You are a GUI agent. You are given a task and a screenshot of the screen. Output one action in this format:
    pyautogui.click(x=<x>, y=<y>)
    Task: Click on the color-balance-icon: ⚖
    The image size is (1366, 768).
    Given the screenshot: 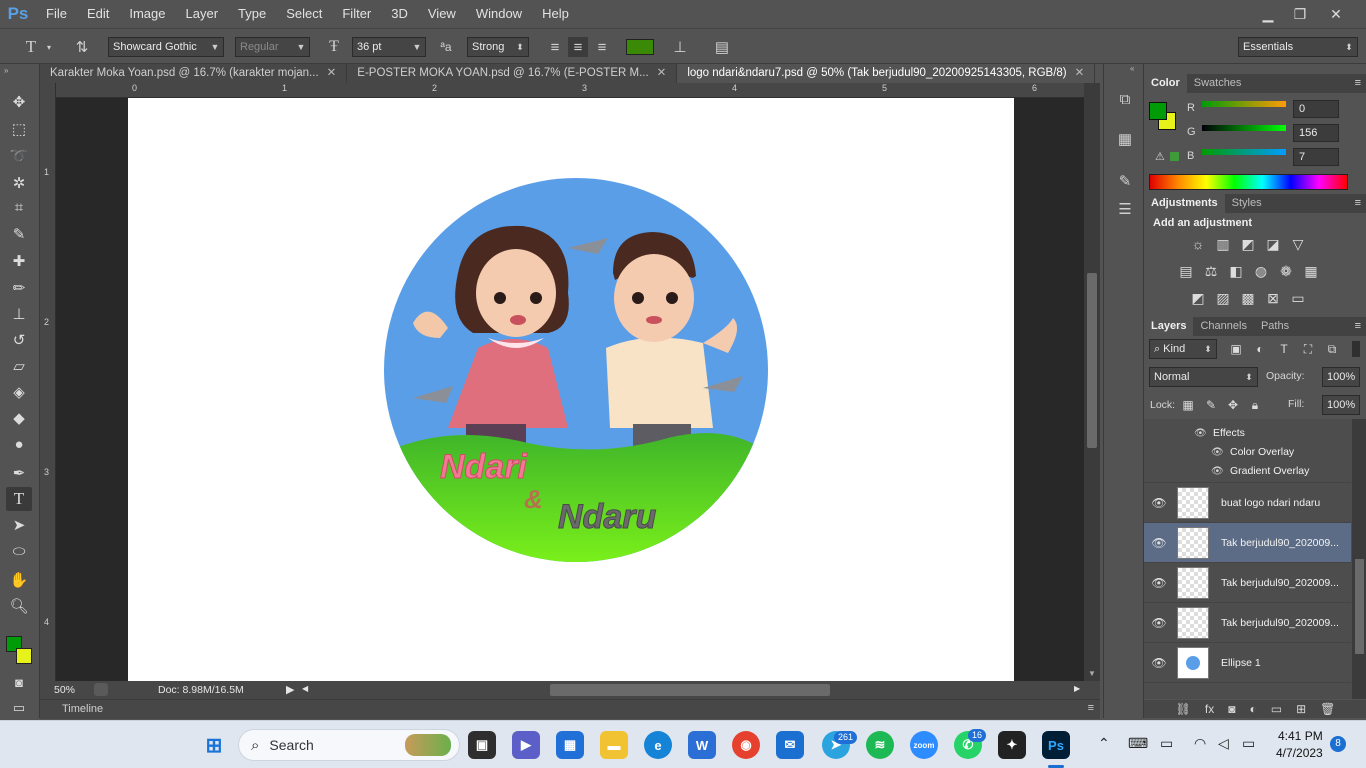 What is the action you would take?
    pyautogui.click(x=1211, y=271)
    